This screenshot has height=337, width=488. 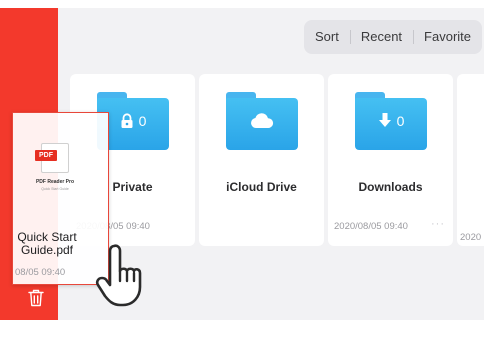 I want to click on pdf-thumb-subcaption: Quick Start Guide, so click(x=55, y=189).